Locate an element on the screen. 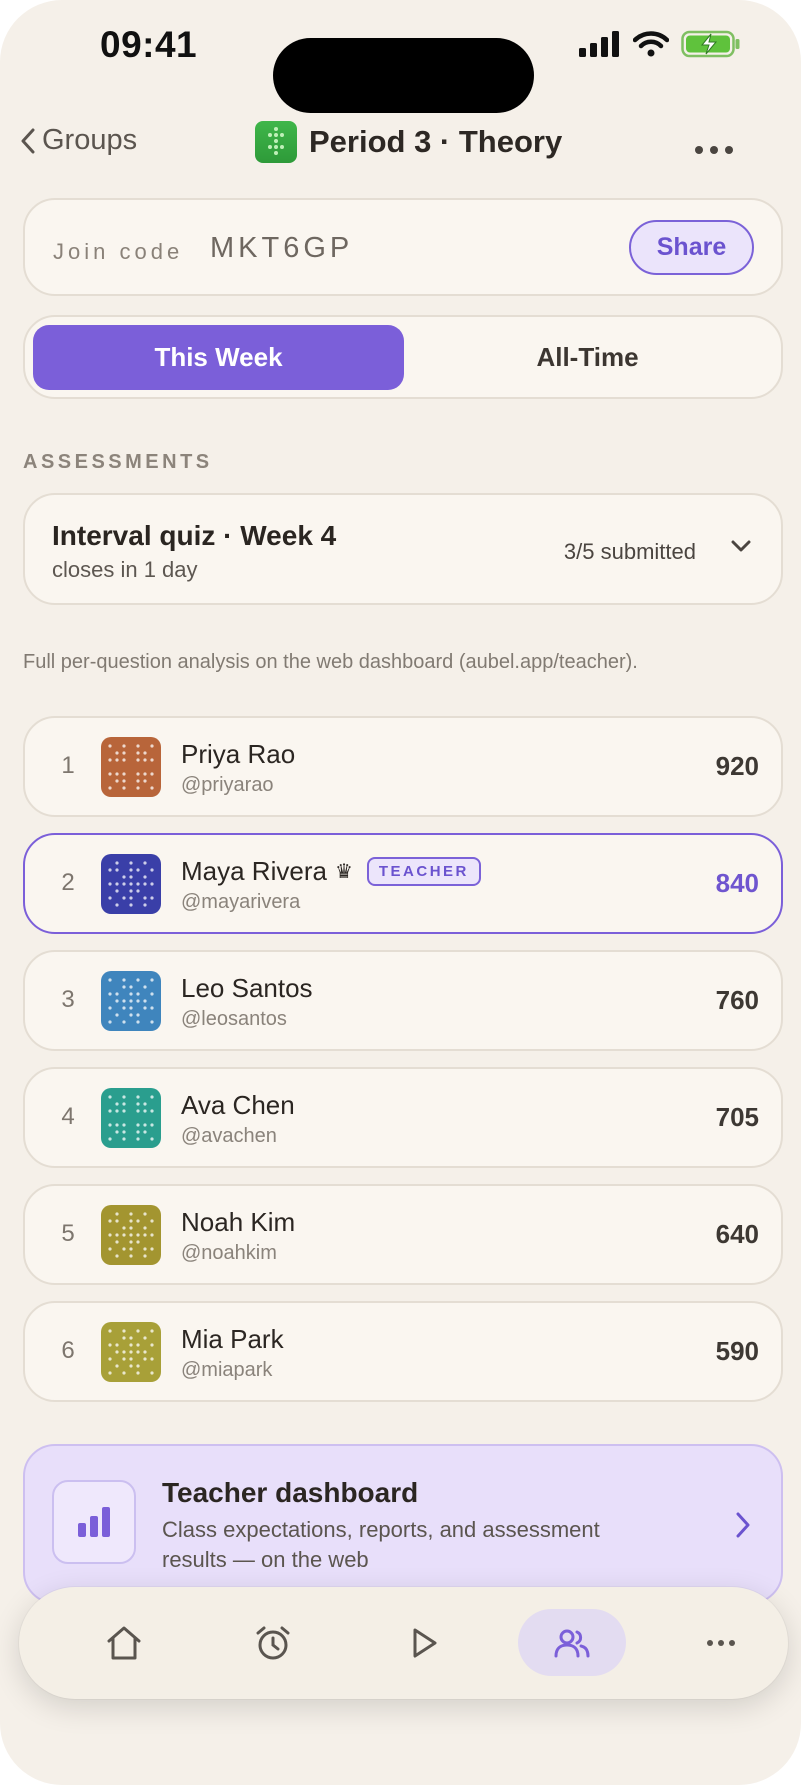 Image resolution: width=801 pixels, height=1785 pixels. more-icon is located at coordinates (721, 1642).